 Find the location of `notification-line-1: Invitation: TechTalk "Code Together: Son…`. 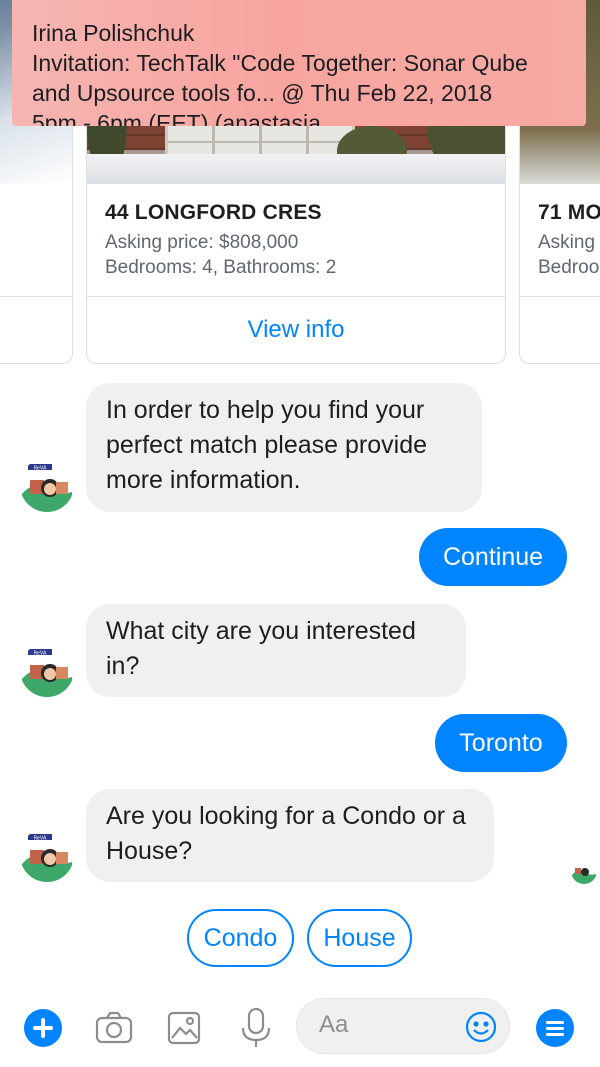

notification-line-1: Invitation: TechTalk "Code Together: Son… is located at coordinates (280, 63).